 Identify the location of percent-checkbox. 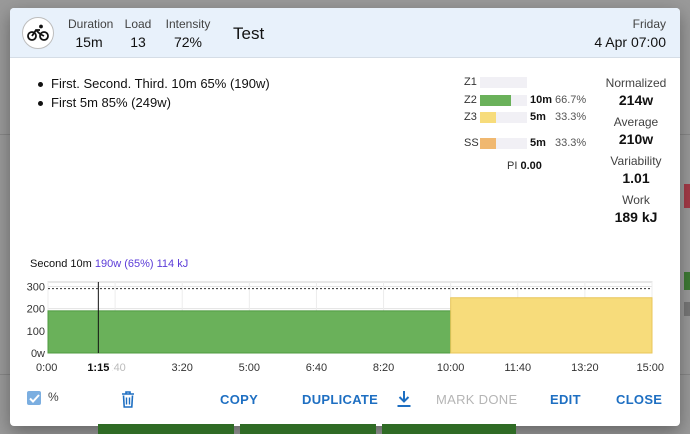
(34, 398).